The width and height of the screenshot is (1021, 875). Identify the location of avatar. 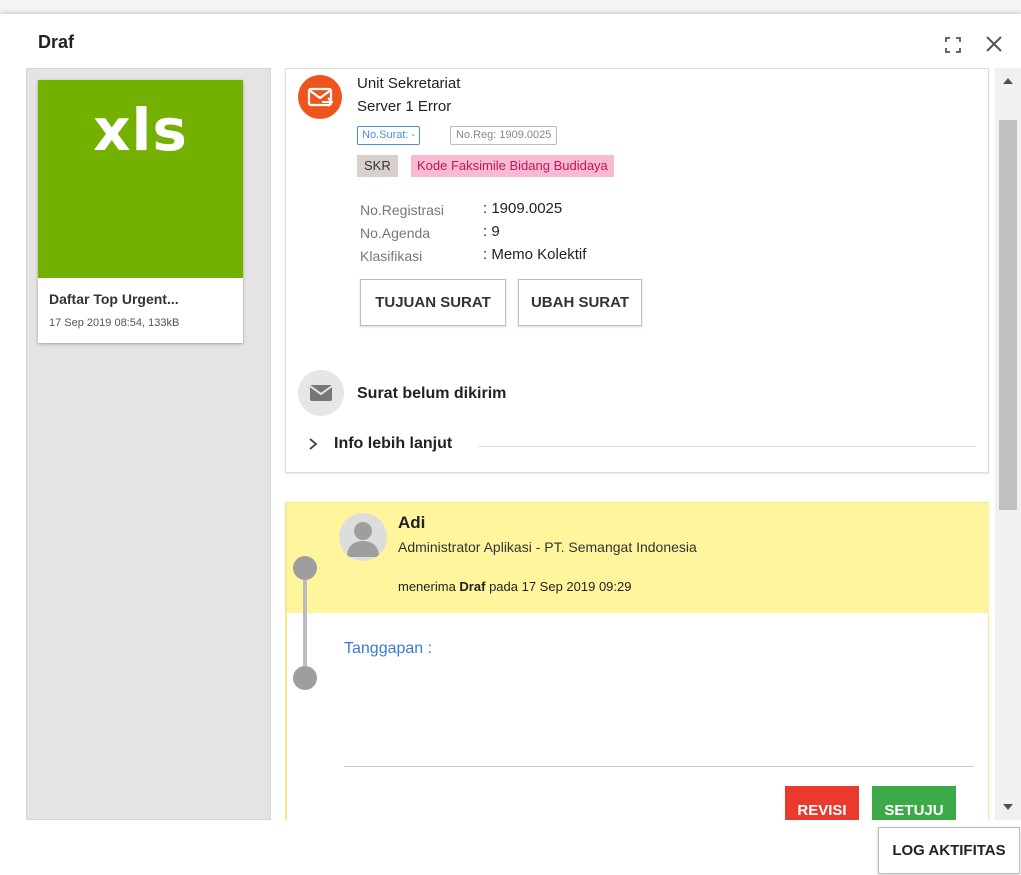
(363, 537).